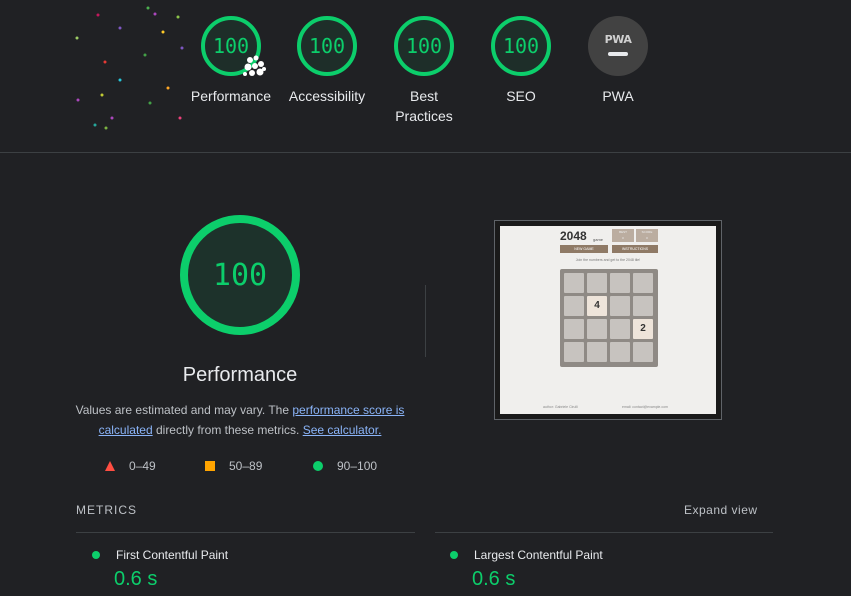 The width and height of the screenshot is (851, 596). I want to click on pwa-badge-text: PWA, so click(618, 39).